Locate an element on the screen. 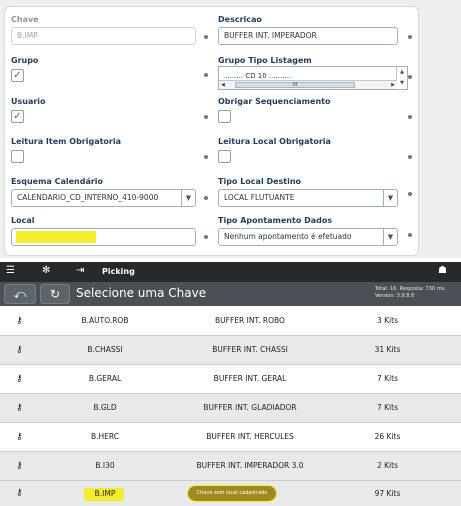 This screenshot has height=506, width=461. scroll-thumb: III is located at coordinates (295, 85).